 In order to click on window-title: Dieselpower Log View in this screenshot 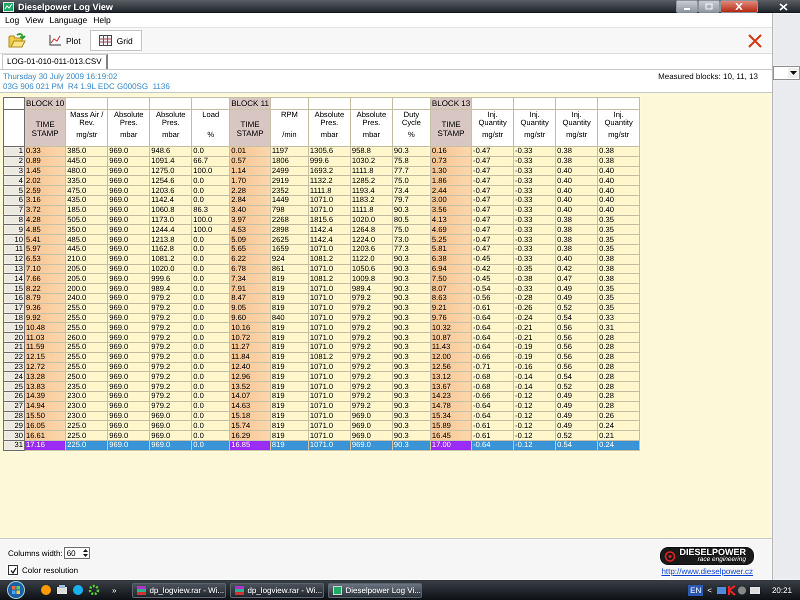, I will do `click(65, 7)`.